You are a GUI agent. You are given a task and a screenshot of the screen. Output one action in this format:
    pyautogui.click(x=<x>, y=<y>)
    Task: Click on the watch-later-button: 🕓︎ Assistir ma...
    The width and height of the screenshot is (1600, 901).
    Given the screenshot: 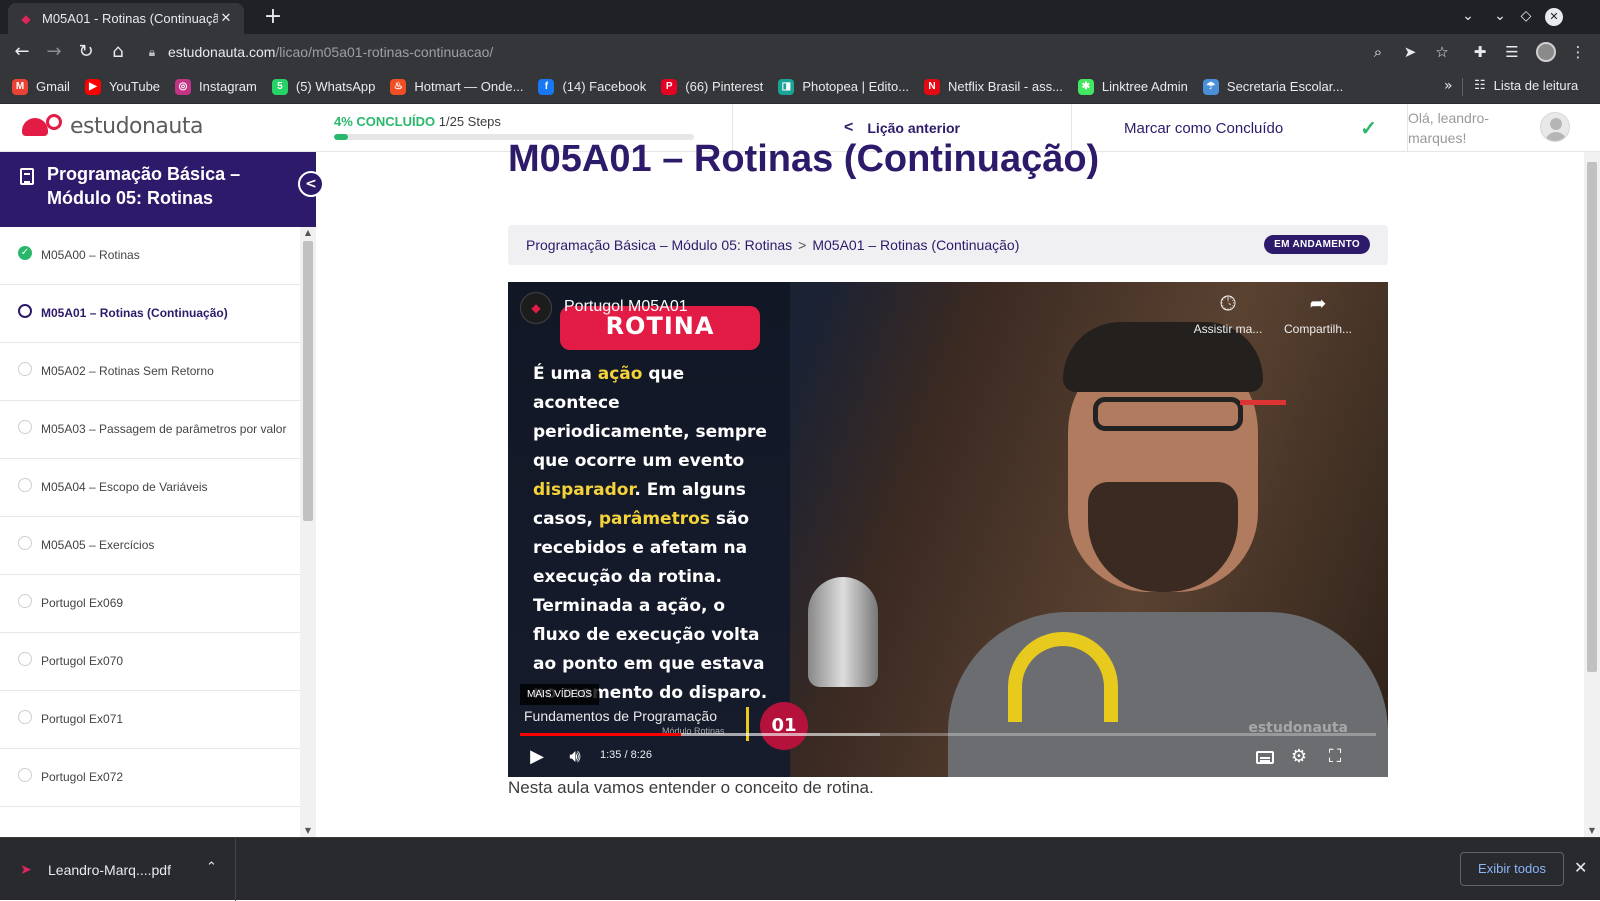 What is the action you would take?
    pyautogui.click(x=1228, y=314)
    